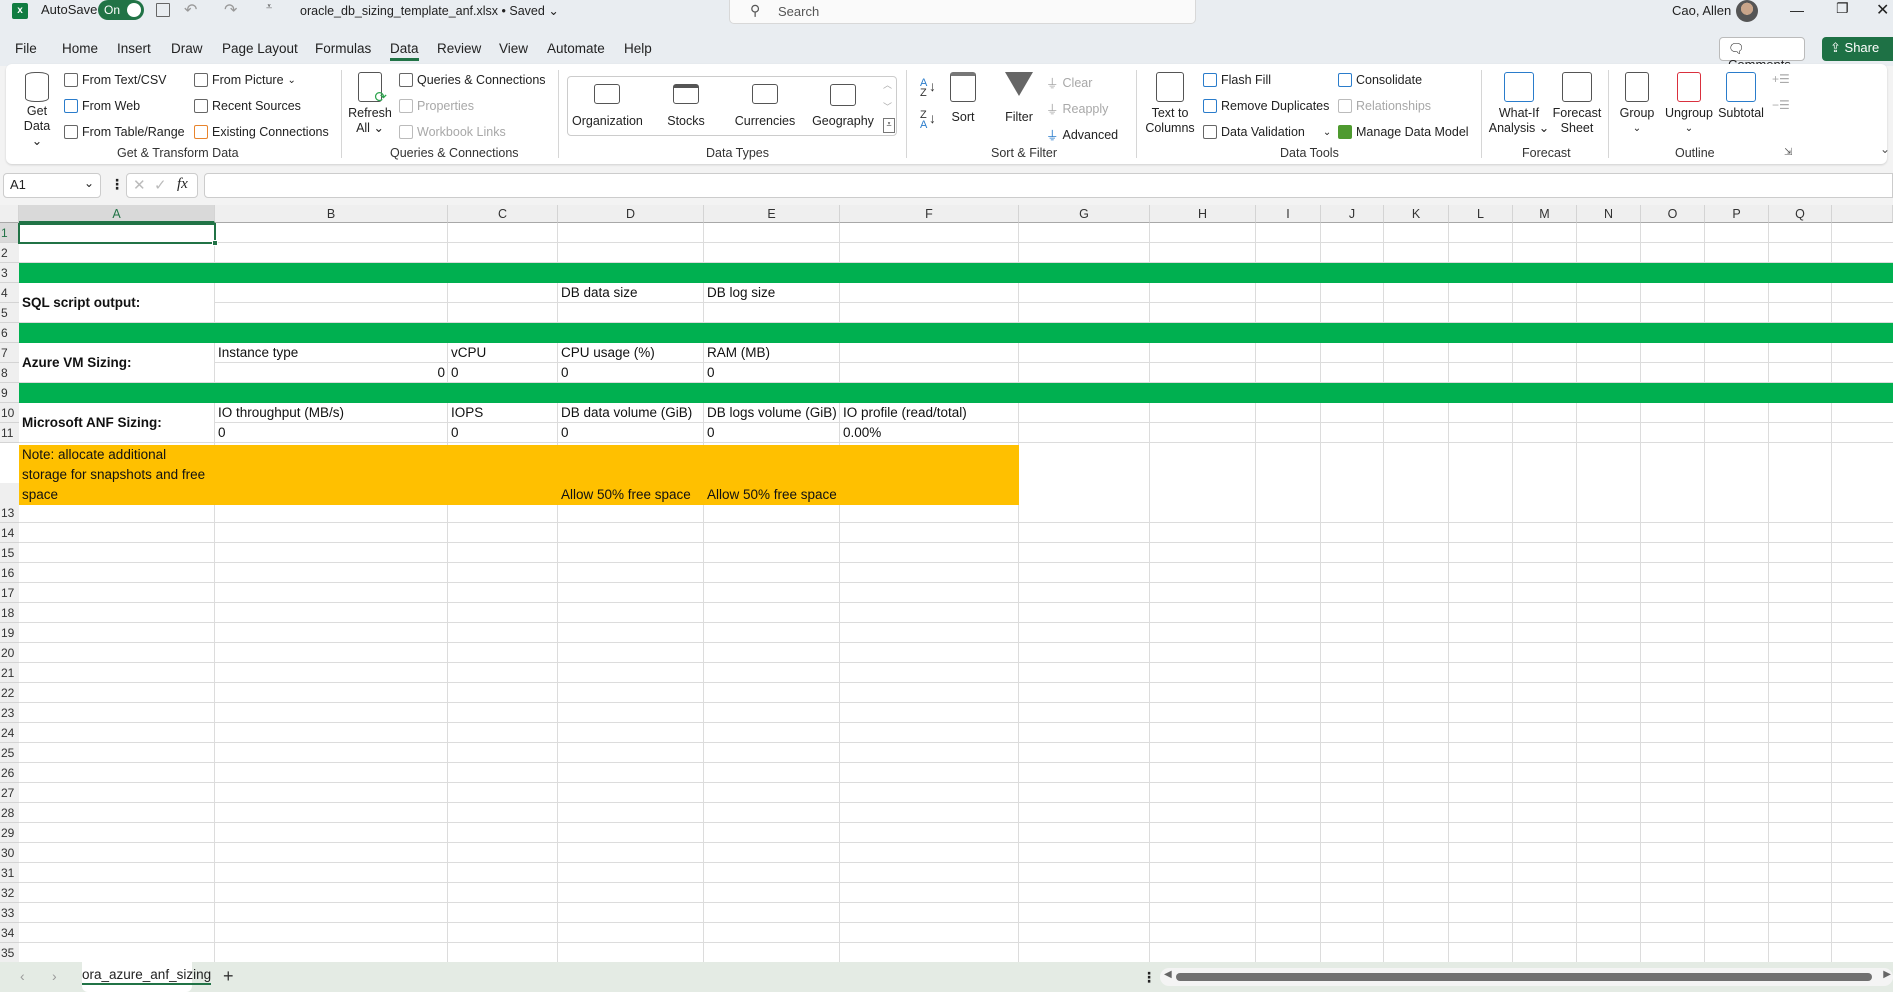  I want to click on get-data-button: Get Data ⌄, so click(37, 110).